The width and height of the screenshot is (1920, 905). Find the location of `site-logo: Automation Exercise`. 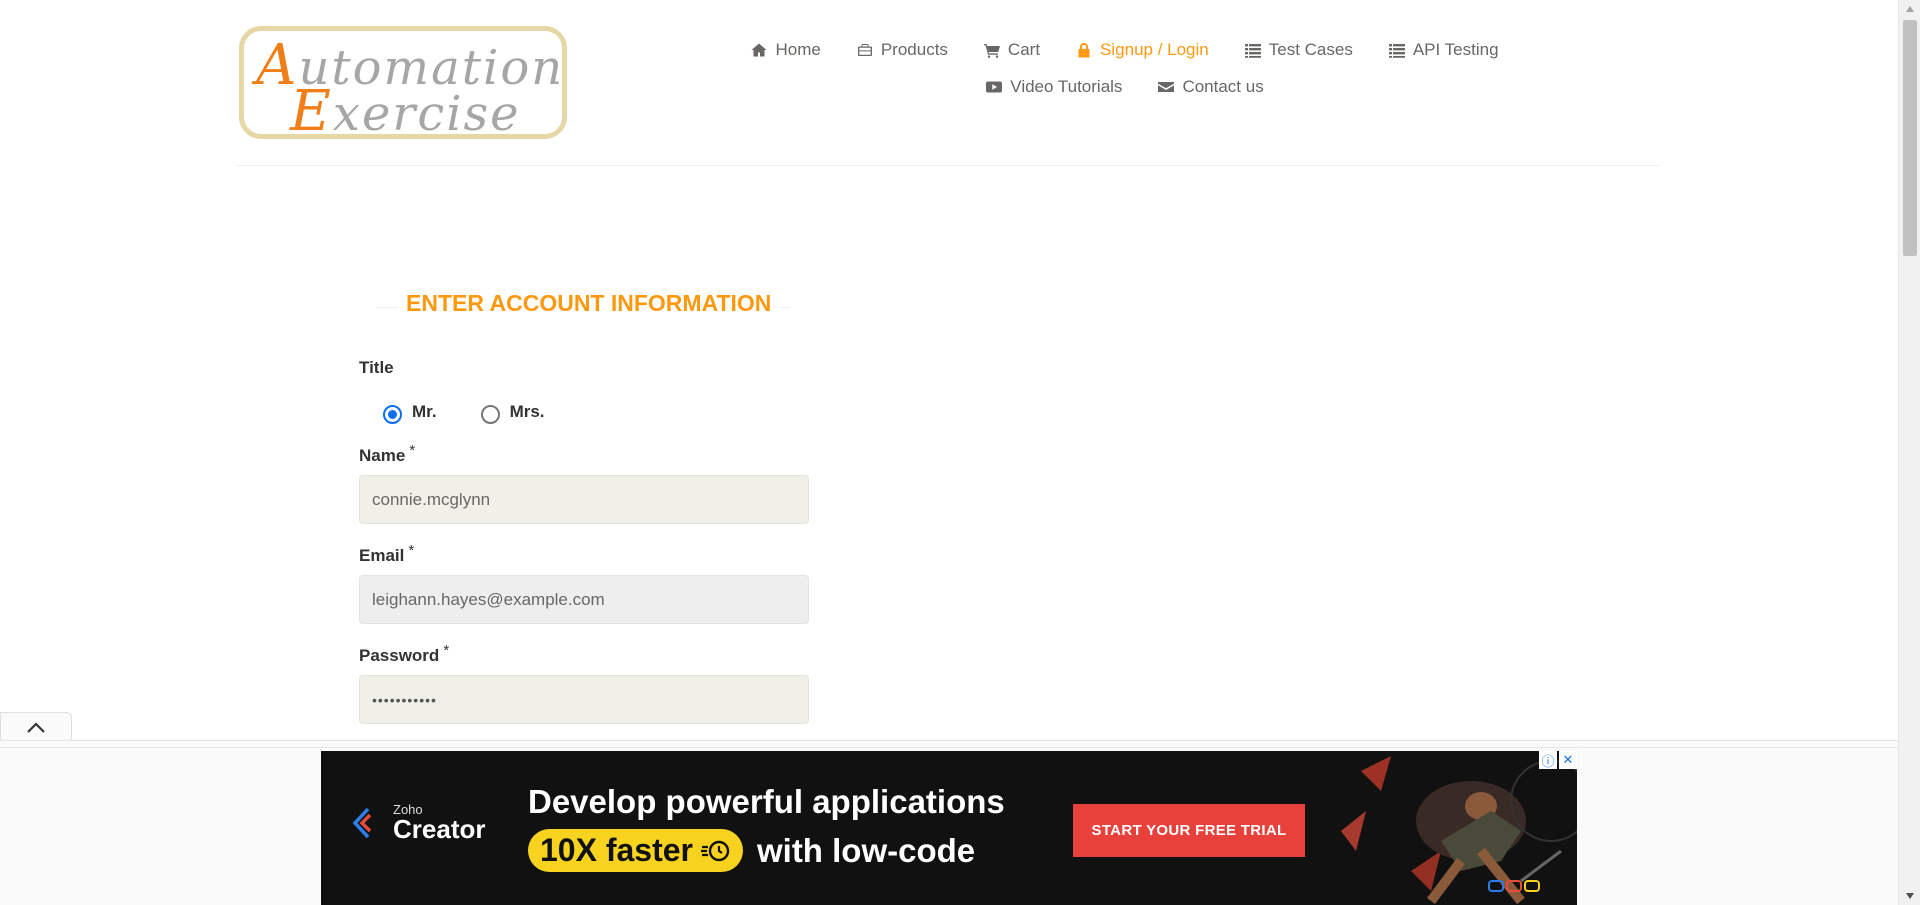

site-logo: Automation Exercise is located at coordinates (403, 82).